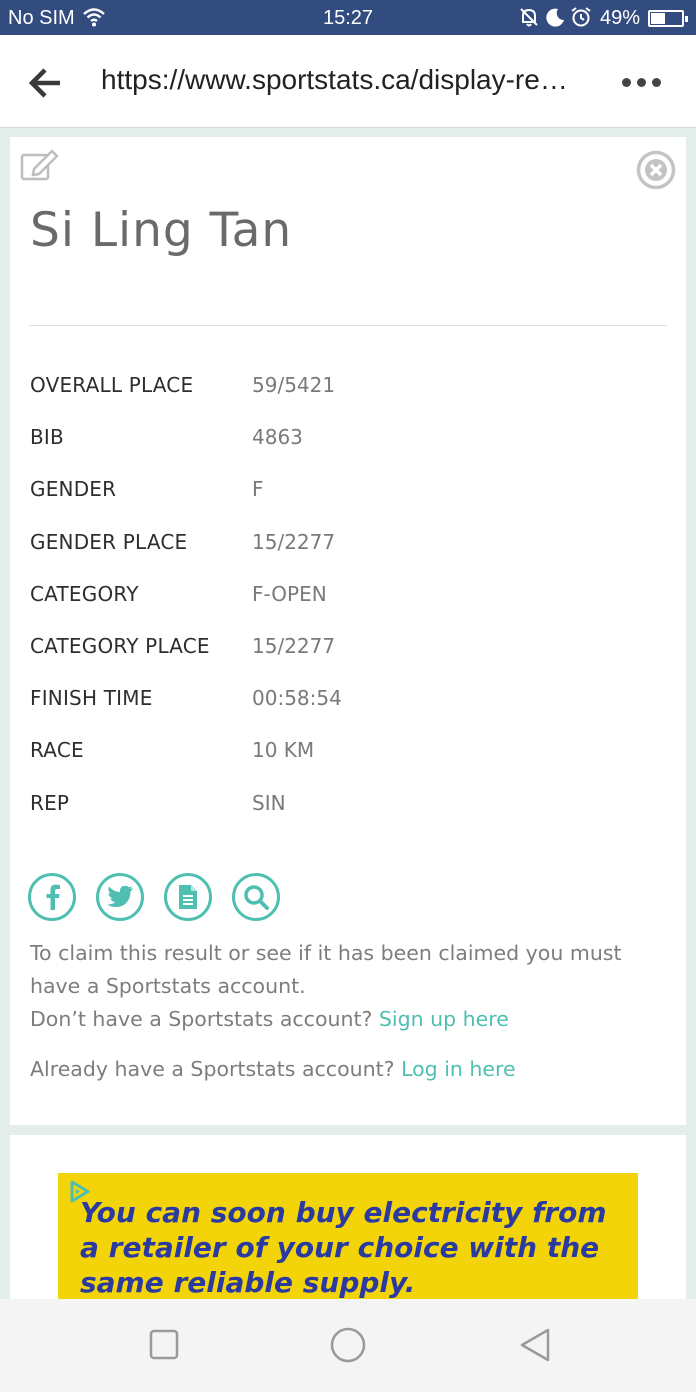 The height and width of the screenshot is (1392, 696). Describe the element at coordinates (340, 660) in the screenshot. I see `detail-row-category-place: CATEGORY PLACE 15/2277` at that location.